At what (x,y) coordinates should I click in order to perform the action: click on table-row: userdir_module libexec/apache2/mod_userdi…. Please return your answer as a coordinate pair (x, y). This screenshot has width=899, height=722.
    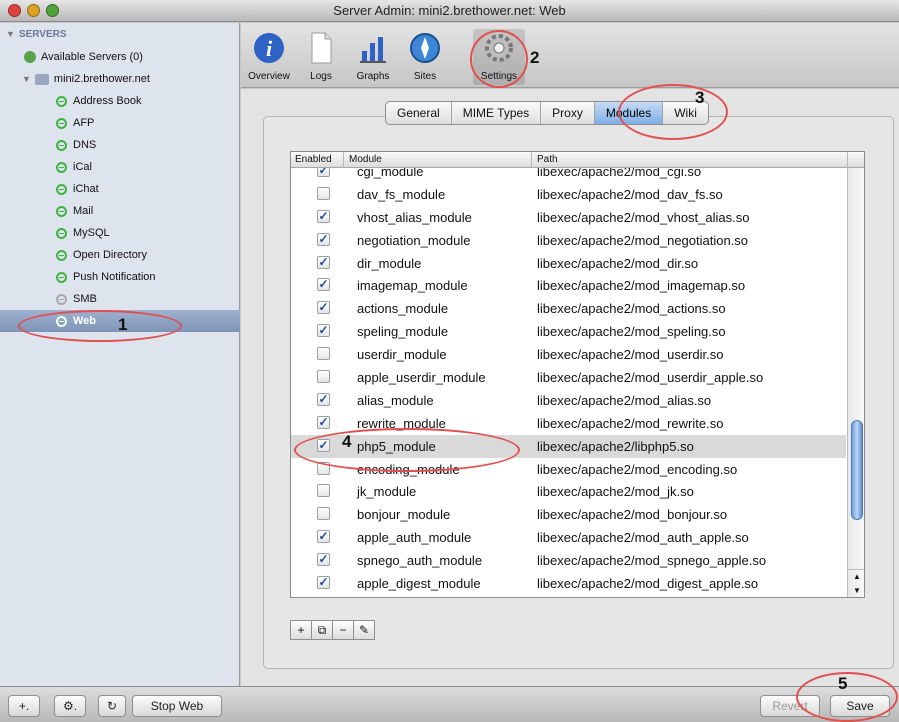
    Looking at the image, I should click on (568, 354).